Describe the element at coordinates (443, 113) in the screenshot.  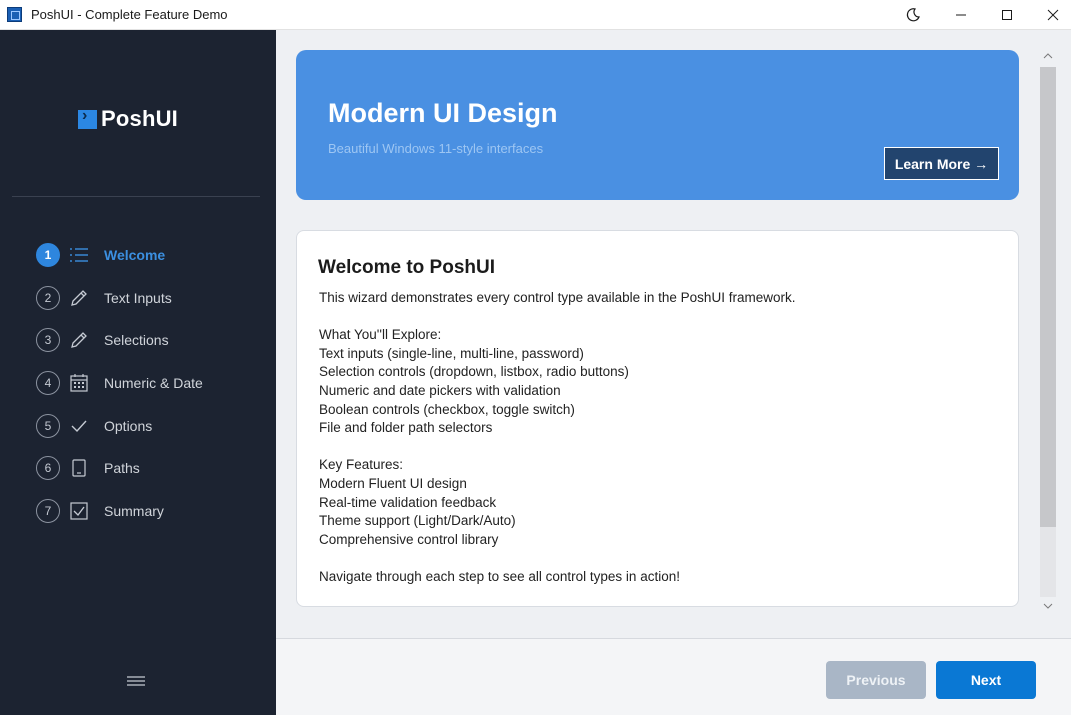
I see `hero-title: Modern UI Design` at that location.